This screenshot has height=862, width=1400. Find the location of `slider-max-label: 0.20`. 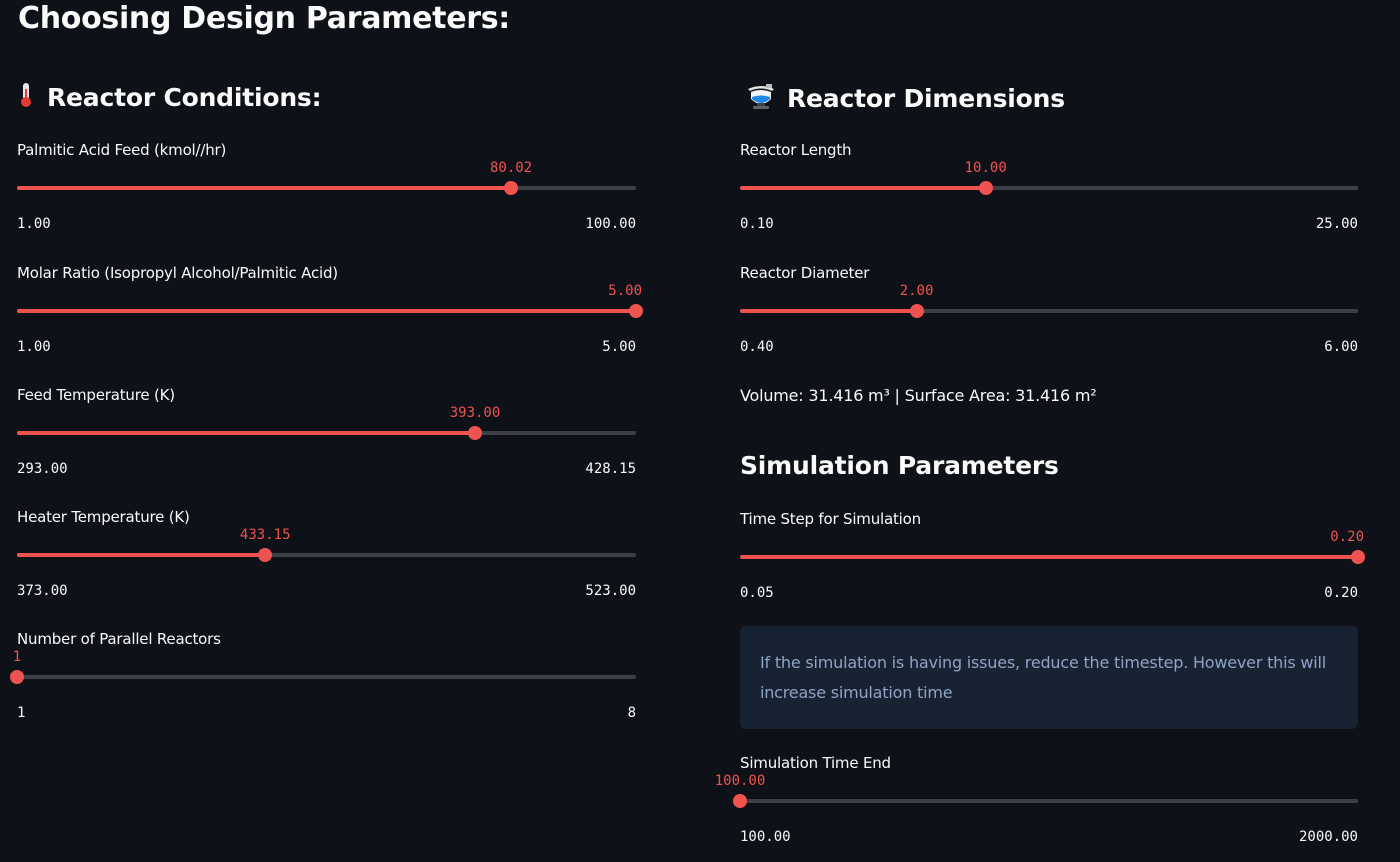

slider-max-label: 0.20 is located at coordinates (1341, 593).